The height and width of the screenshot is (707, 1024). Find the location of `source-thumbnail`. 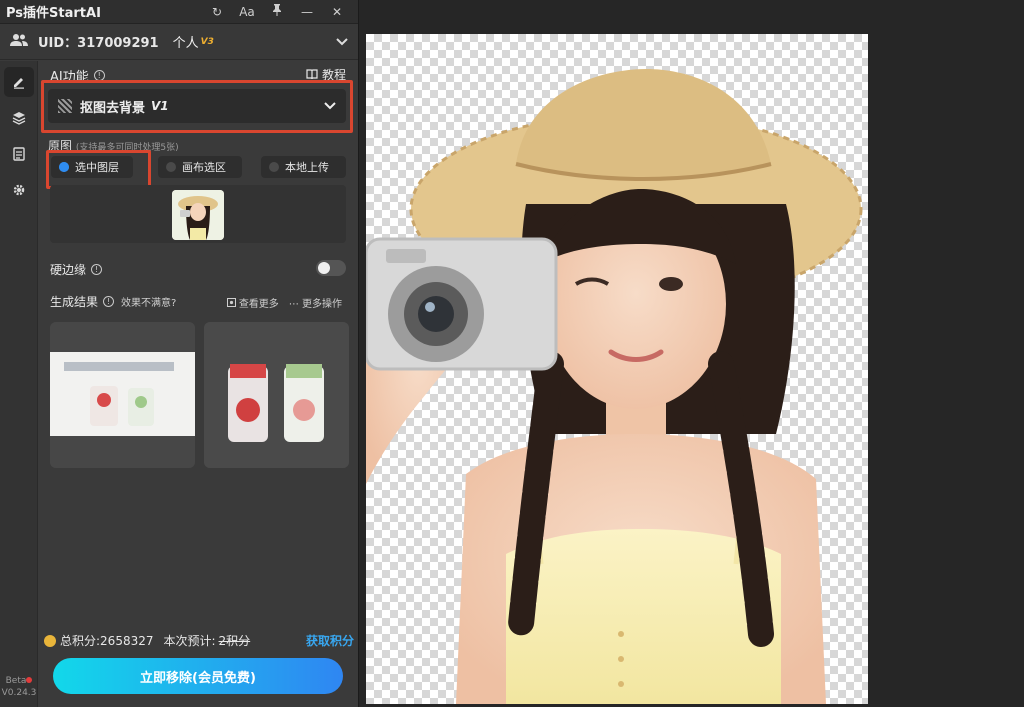

source-thumbnail is located at coordinates (198, 215).